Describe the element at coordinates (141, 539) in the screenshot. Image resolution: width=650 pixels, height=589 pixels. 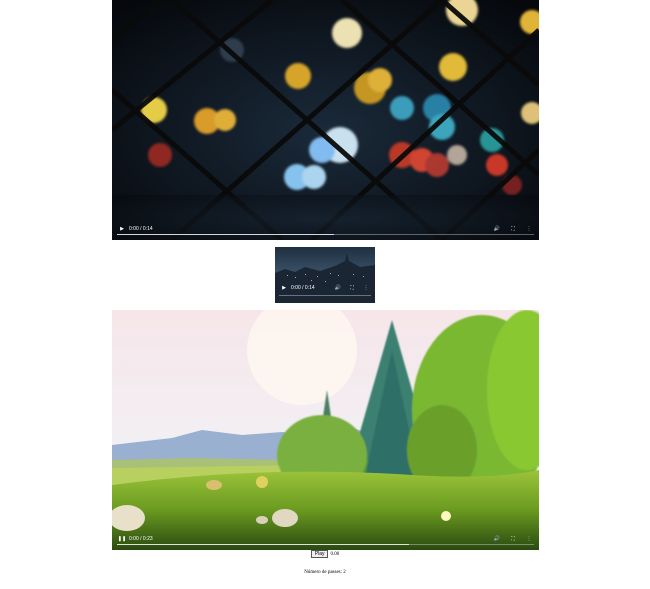
I see `time-display: 0:00 / 0:23` at that location.